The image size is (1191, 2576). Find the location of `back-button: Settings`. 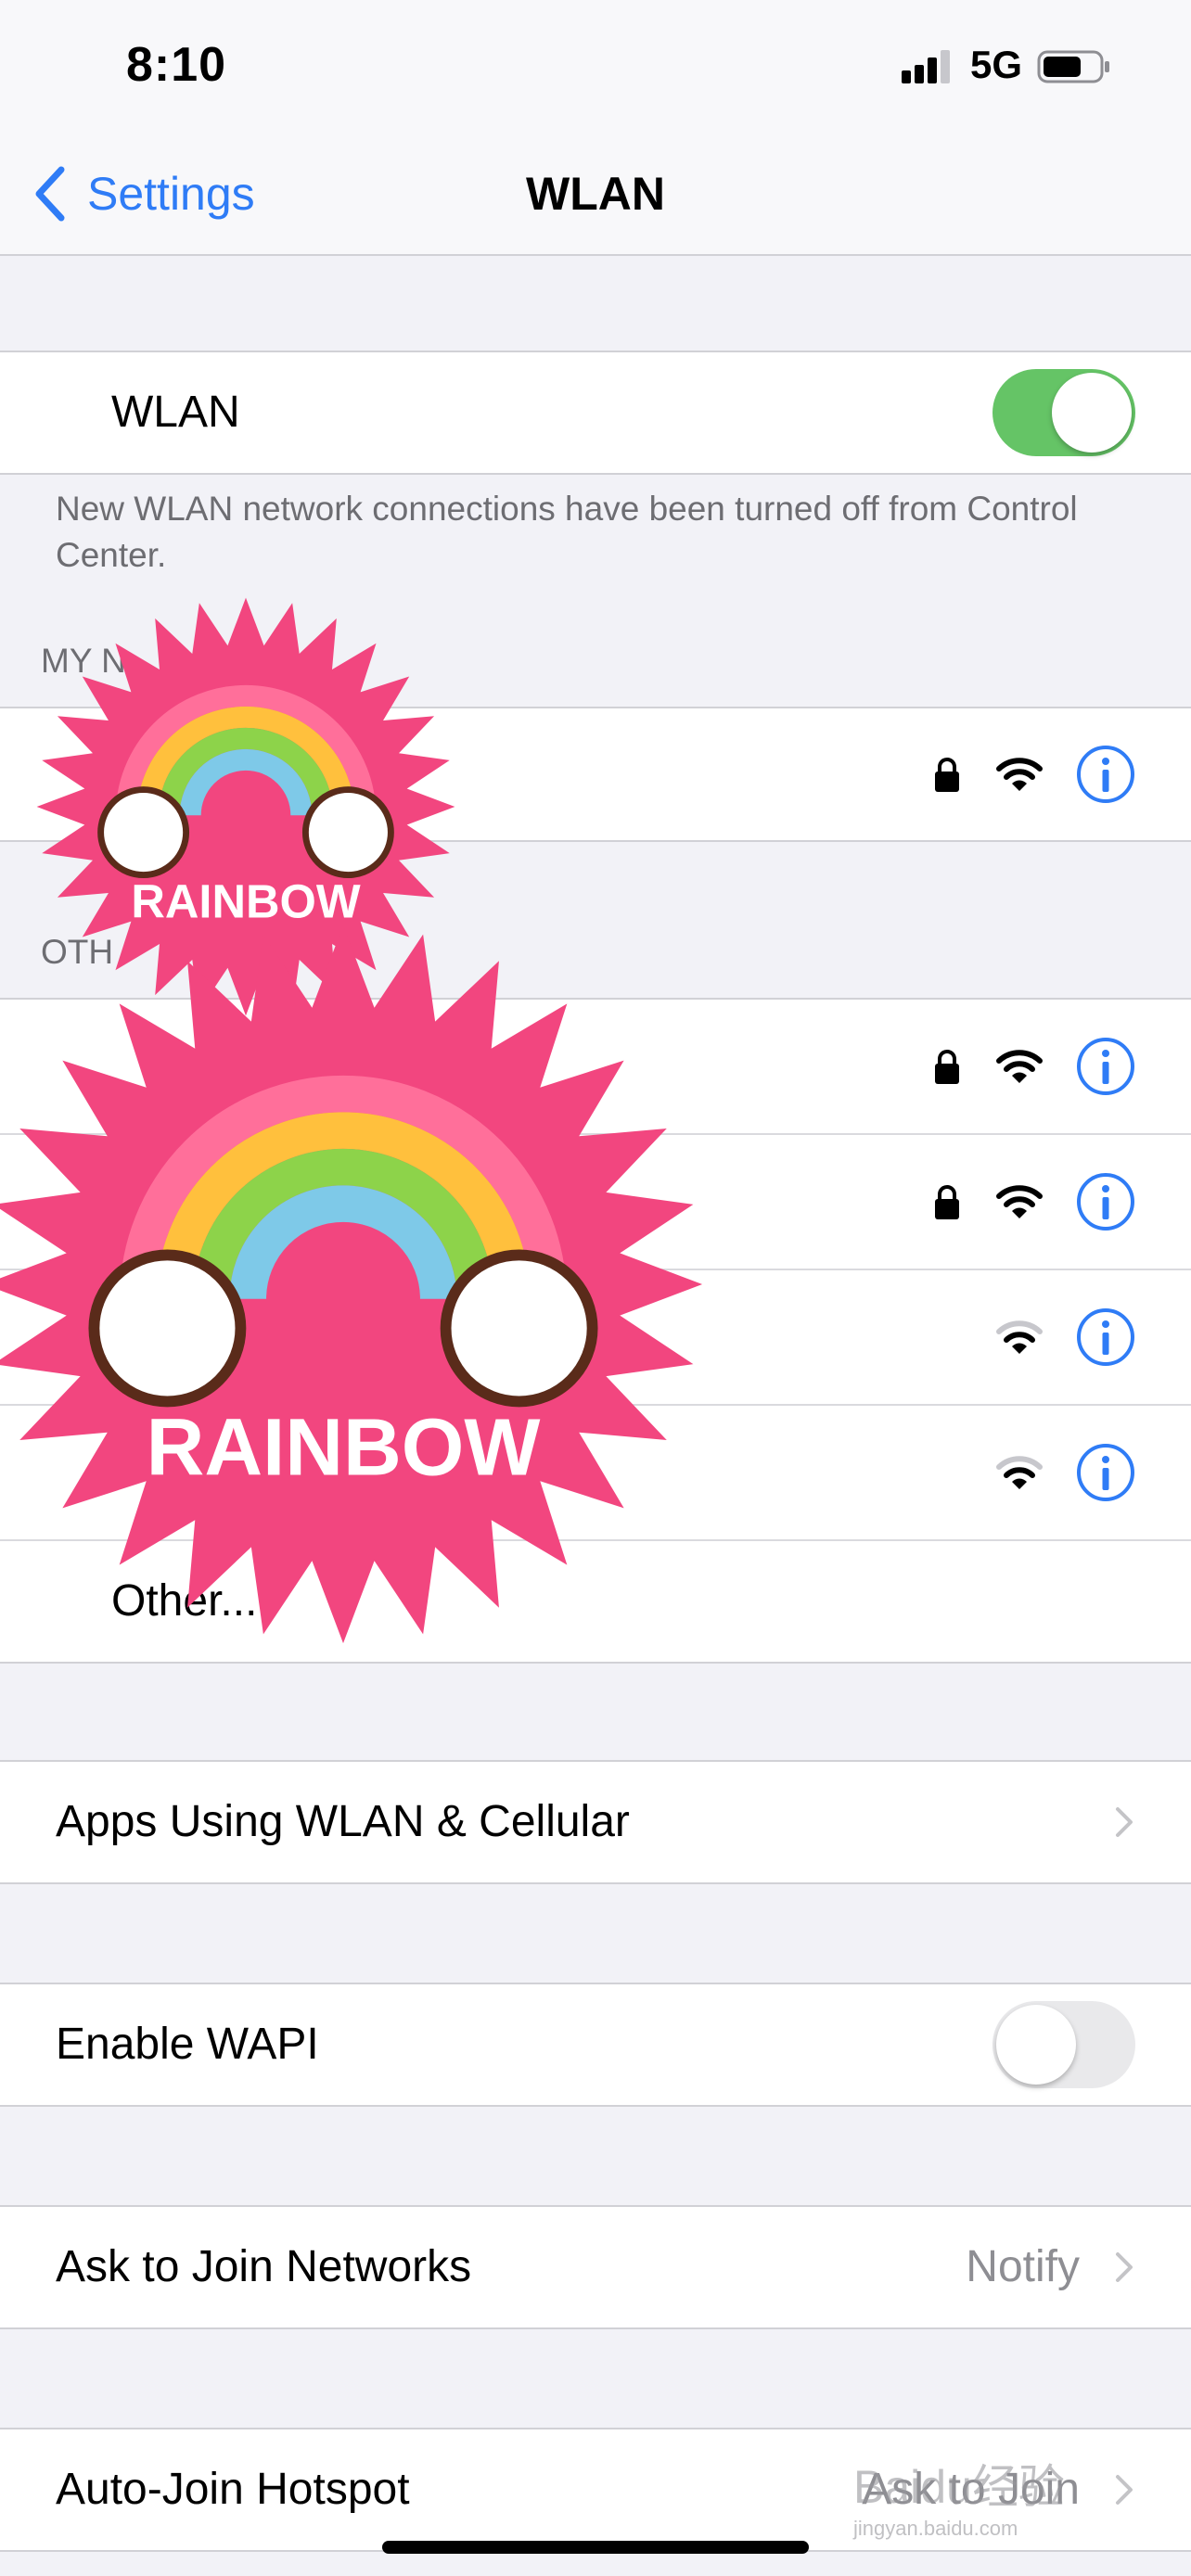

back-button: Settings is located at coordinates (143, 193).